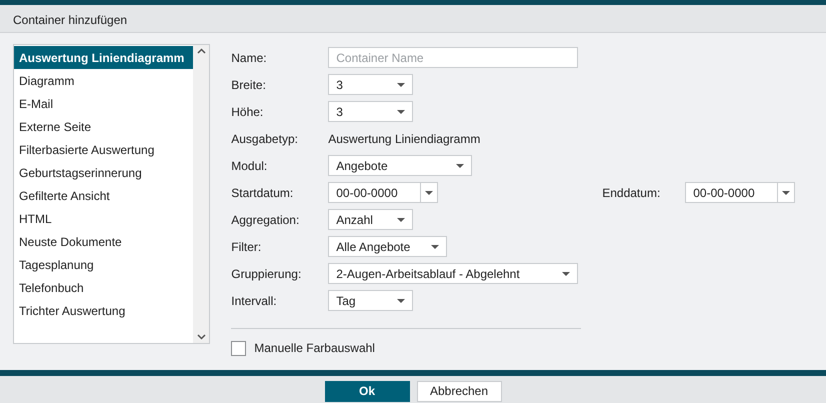 The height and width of the screenshot is (403, 826). I want to click on field-label: Breite:, so click(249, 85).